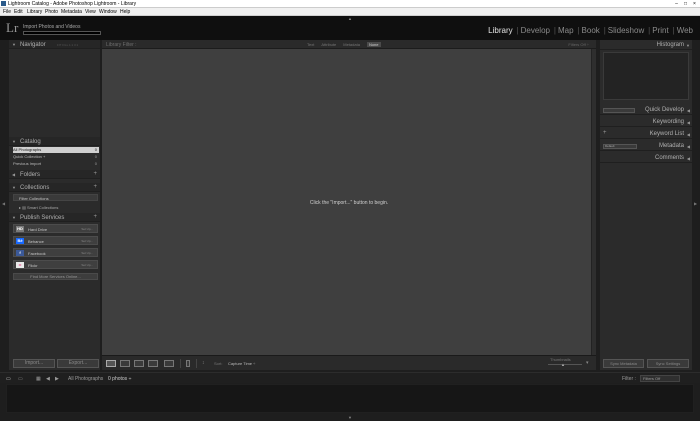 This screenshot has width=700, height=421. What do you see at coordinates (646, 158) in the screenshot?
I see `comments-header: Comments ◀` at bounding box center [646, 158].